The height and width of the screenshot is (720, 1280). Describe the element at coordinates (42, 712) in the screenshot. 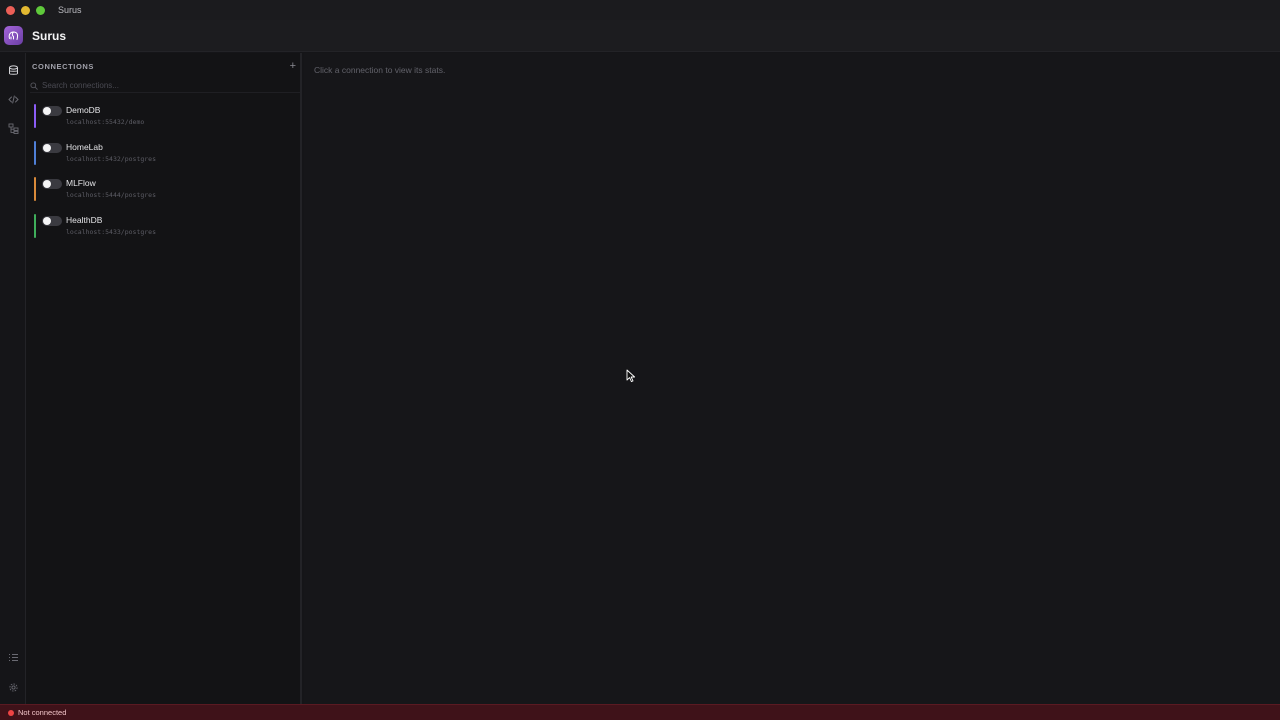

I see `connection-status: Not connected` at that location.